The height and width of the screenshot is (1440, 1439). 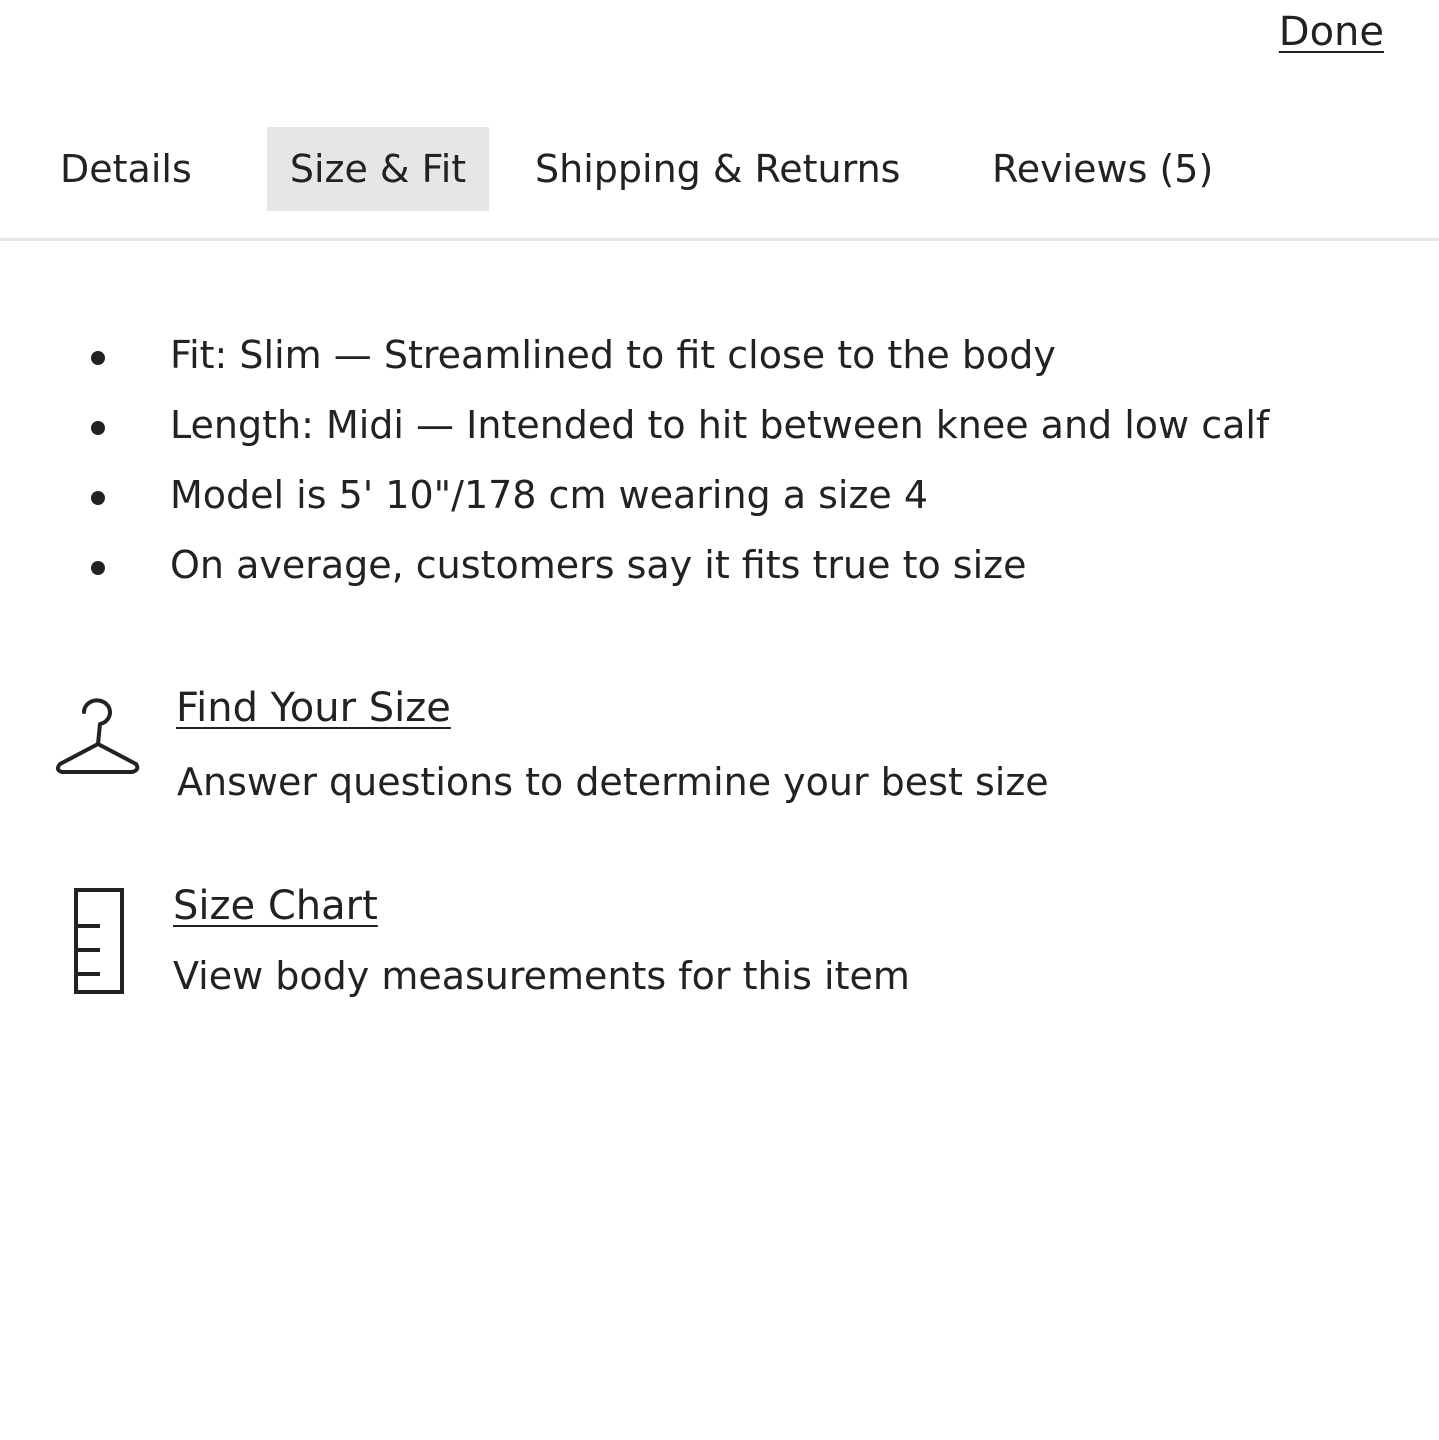 I want to click on hanger-icon, so click(x=98, y=738).